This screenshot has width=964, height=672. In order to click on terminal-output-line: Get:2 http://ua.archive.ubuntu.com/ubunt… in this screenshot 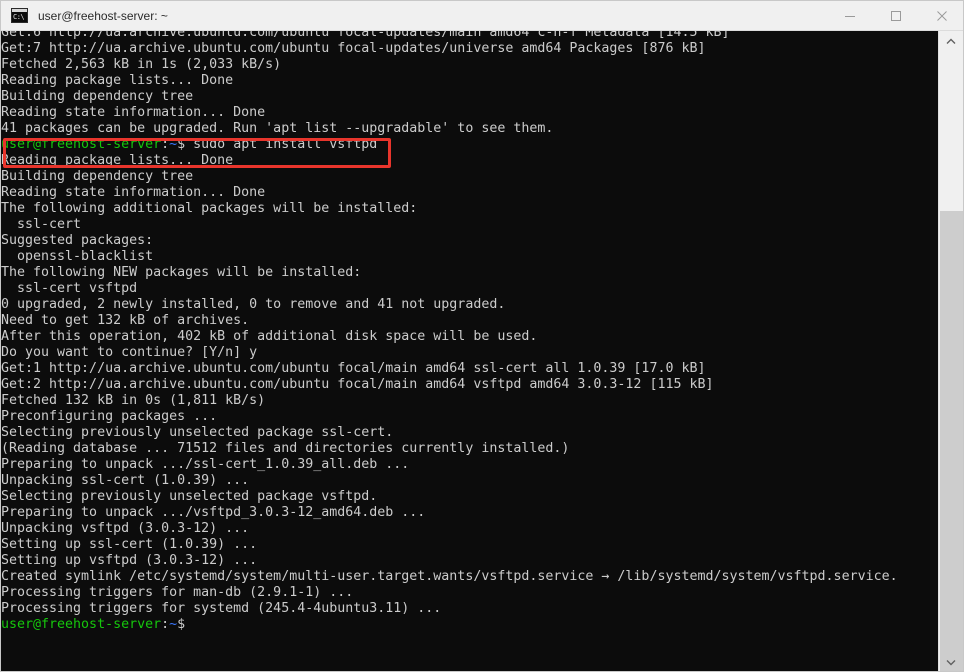, I will do `click(357, 384)`.